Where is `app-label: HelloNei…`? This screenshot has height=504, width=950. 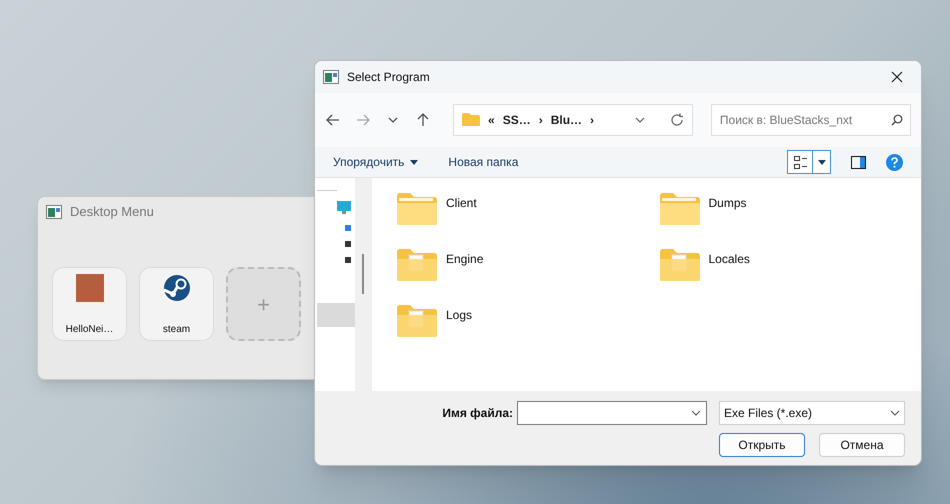
app-label: HelloNei… is located at coordinates (90, 330).